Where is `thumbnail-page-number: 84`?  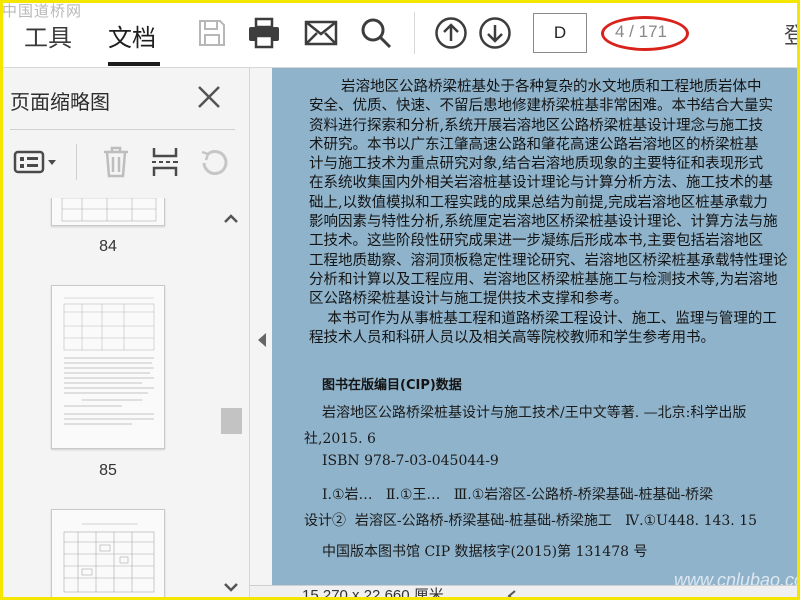 thumbnail-page-number: 84 is located at coordinates (108, 246).